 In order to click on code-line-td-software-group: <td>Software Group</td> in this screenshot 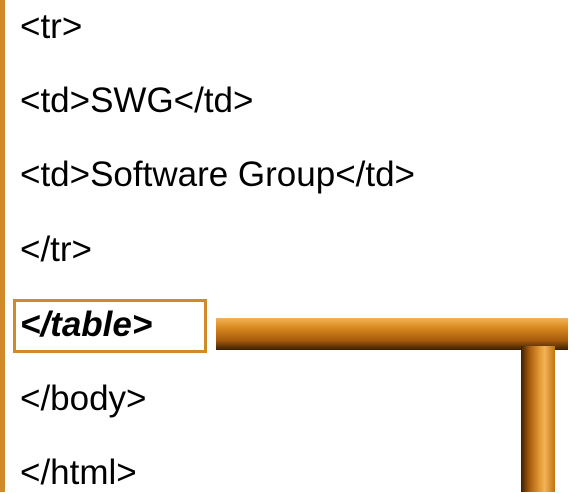, I will do `click(217, 174)`.